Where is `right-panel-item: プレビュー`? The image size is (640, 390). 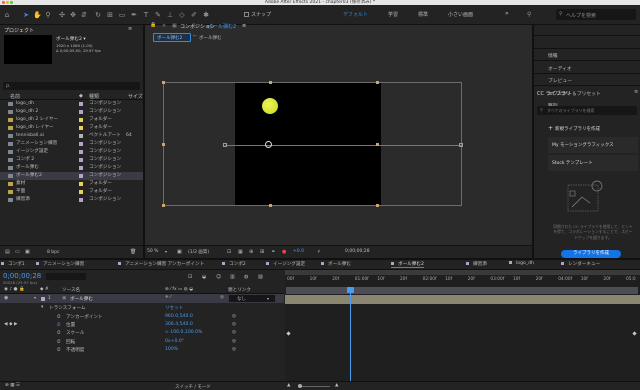
right-panel-item: プレビュー is located at coordinates (560, 80).